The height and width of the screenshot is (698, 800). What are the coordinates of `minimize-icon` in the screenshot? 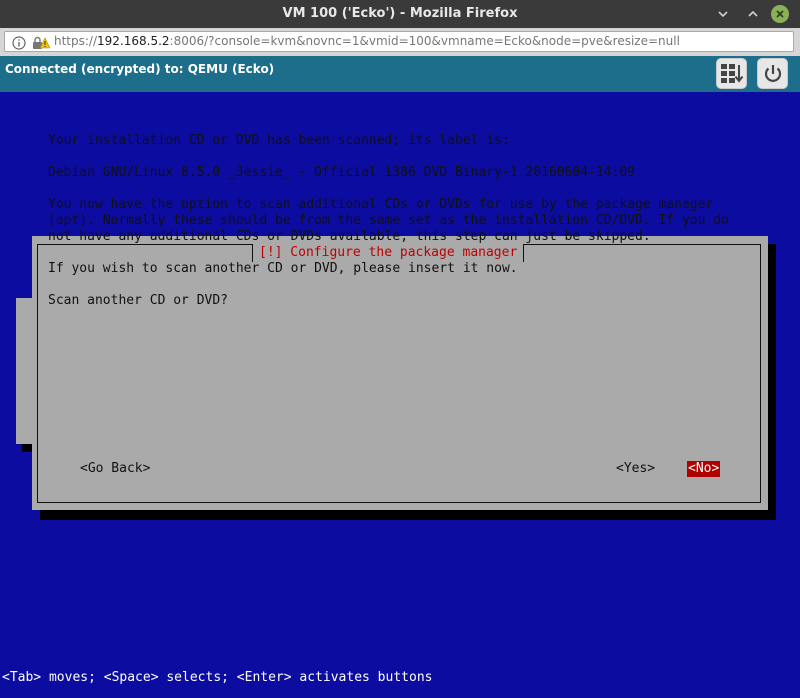 It's located at (723, 14).